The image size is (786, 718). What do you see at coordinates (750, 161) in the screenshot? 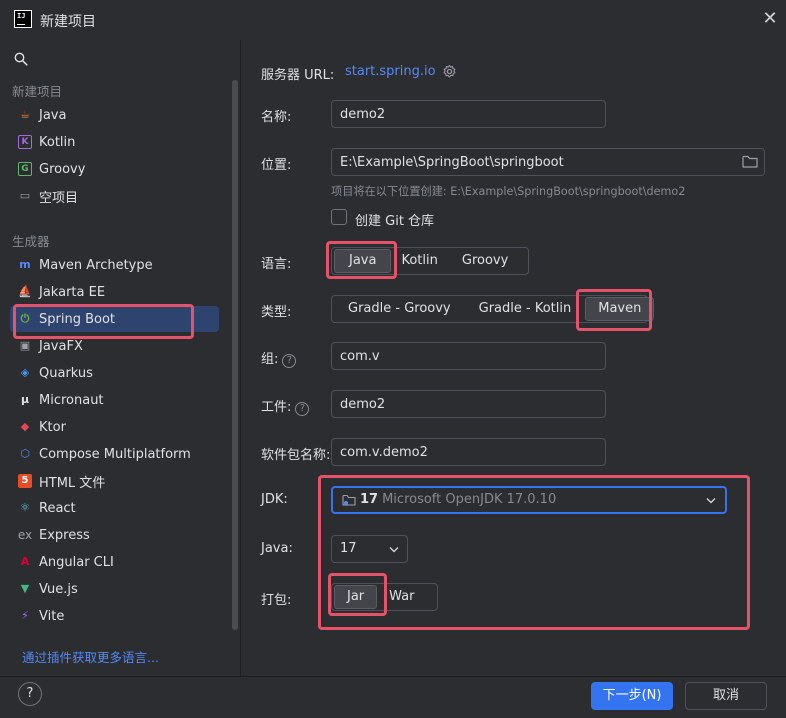
I see `folder-icon` at bounding box center [750, 161].